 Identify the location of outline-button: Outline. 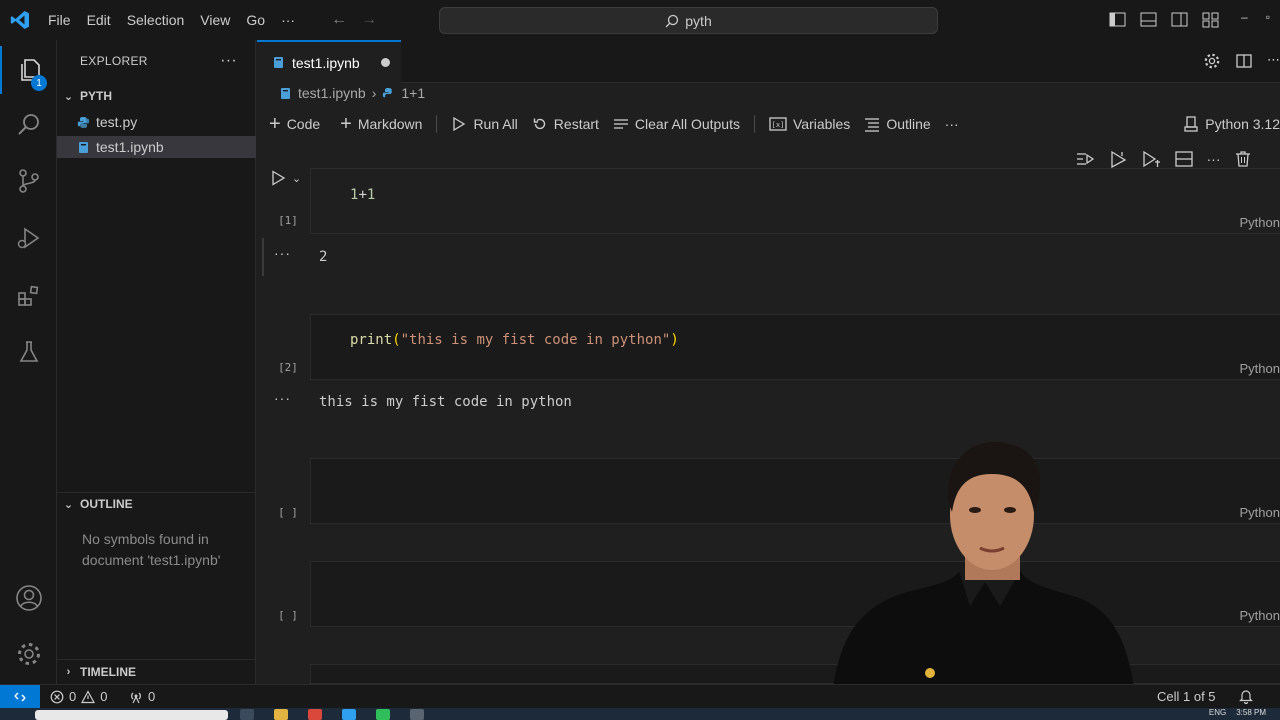
(897, 124).